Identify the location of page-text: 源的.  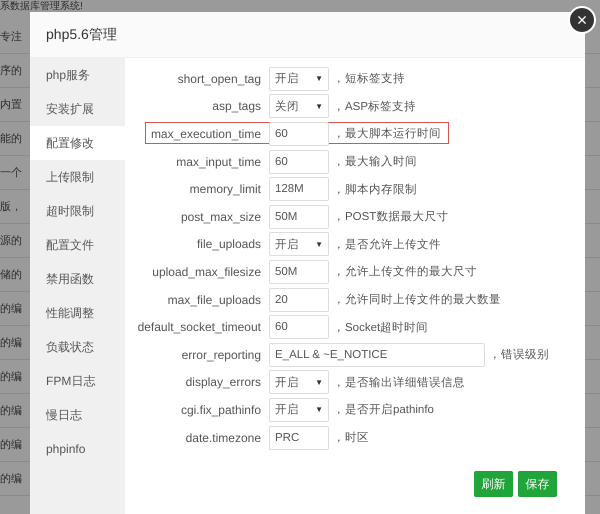
(11, 241).